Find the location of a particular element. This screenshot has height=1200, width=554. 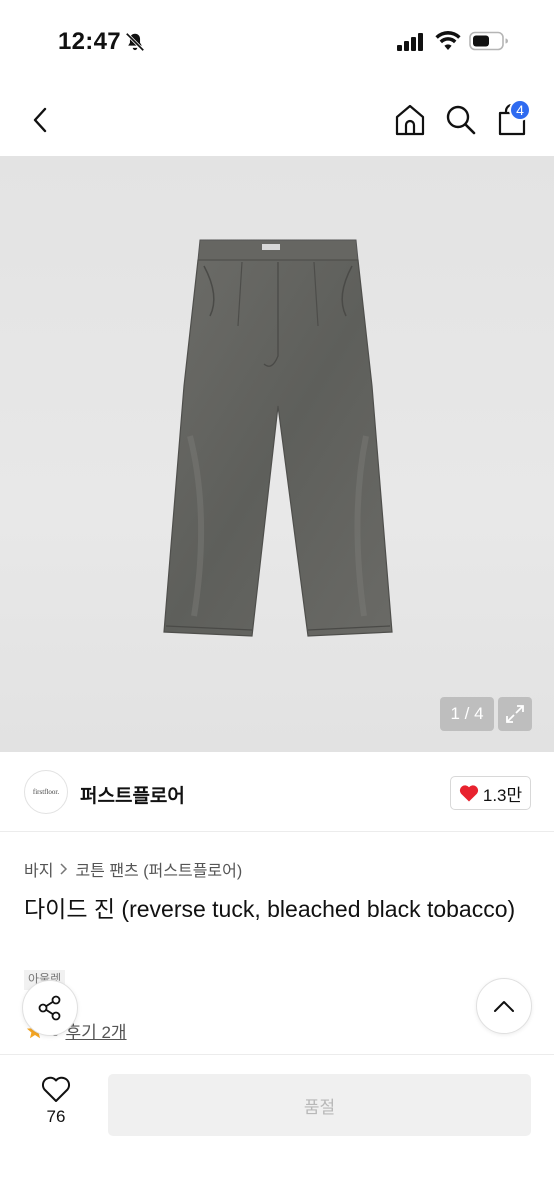

scroll-to-top-button is located at coordinates (504, 1006).